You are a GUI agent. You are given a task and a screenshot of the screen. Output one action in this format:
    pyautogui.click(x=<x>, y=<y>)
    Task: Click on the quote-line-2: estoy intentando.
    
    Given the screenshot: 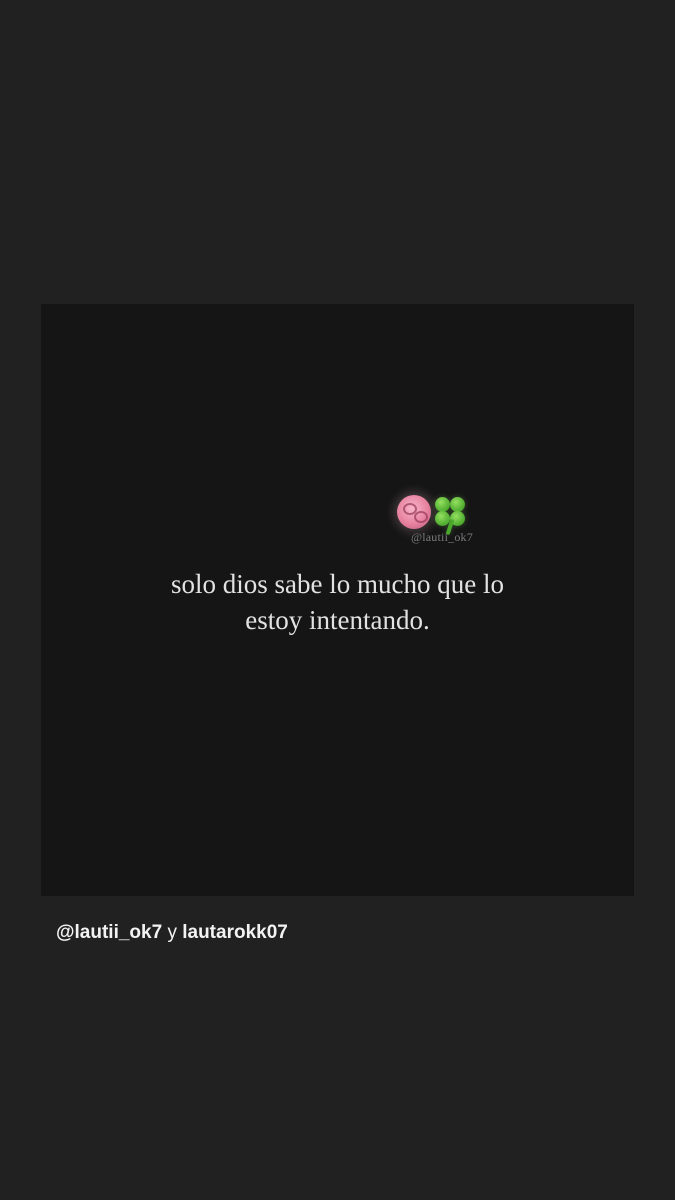 What is the action you would take?
    pyautogui.click(x=337, y=620)
    